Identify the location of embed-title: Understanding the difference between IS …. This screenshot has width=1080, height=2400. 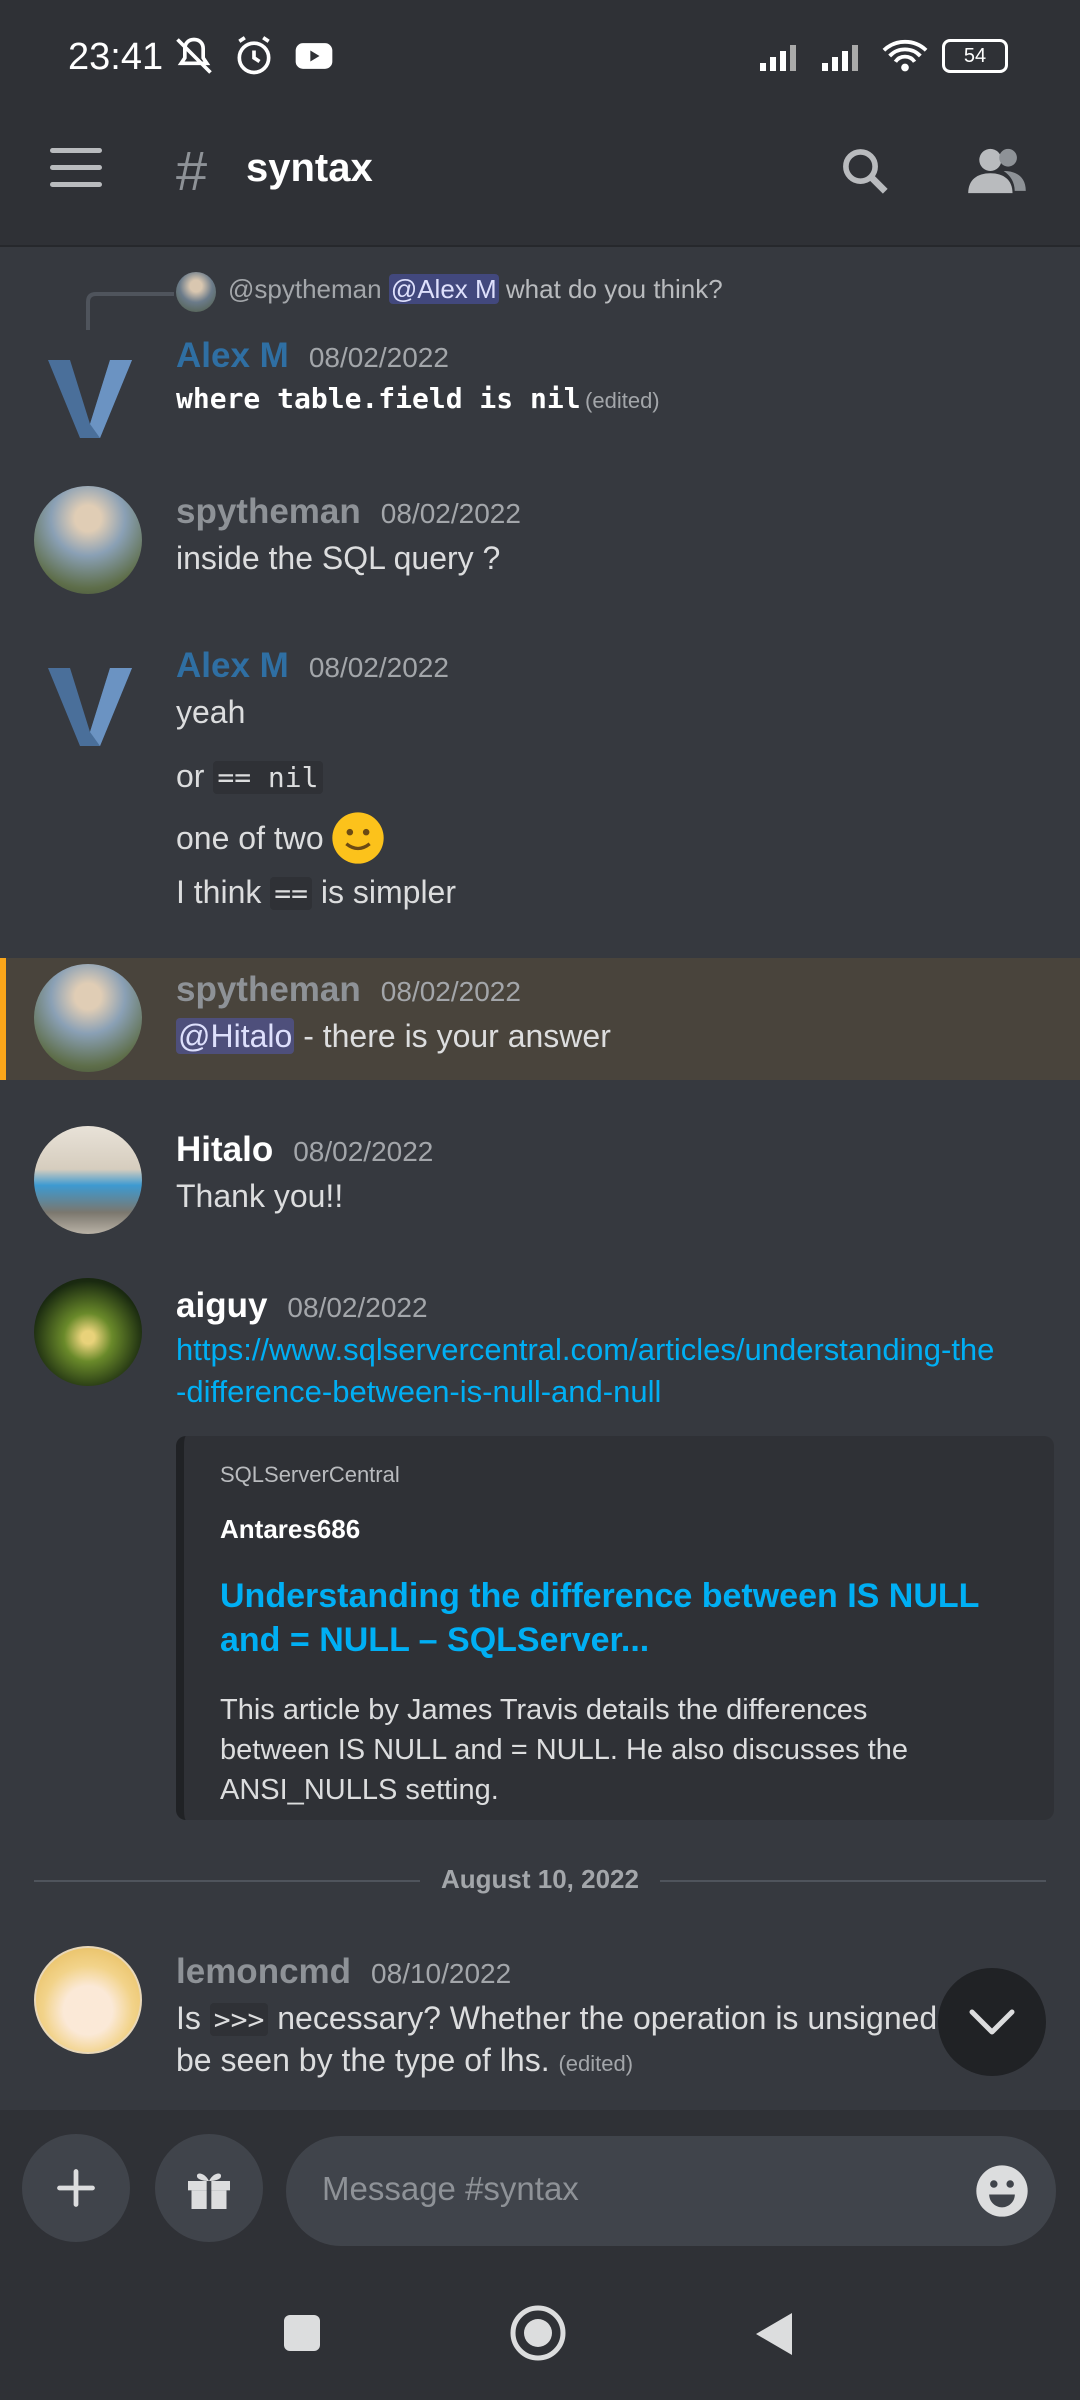
(599, 1618).